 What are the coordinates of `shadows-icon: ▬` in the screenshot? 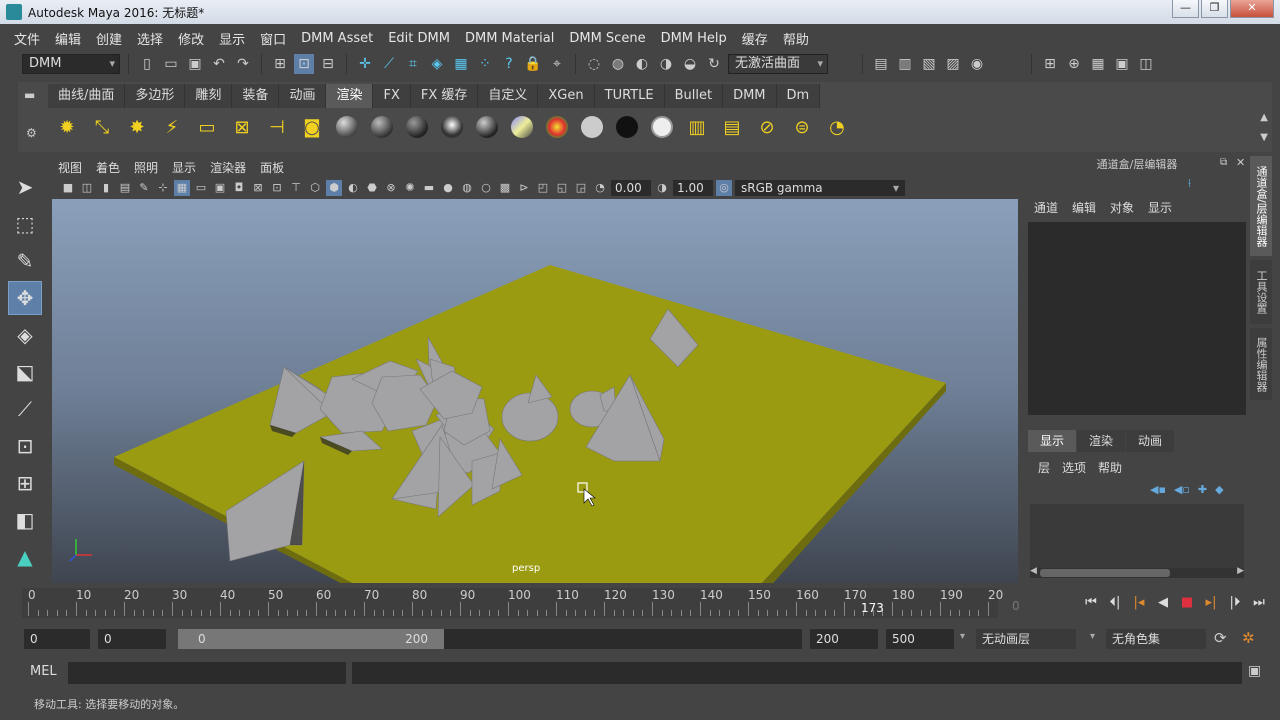 It's located at (429, 188).